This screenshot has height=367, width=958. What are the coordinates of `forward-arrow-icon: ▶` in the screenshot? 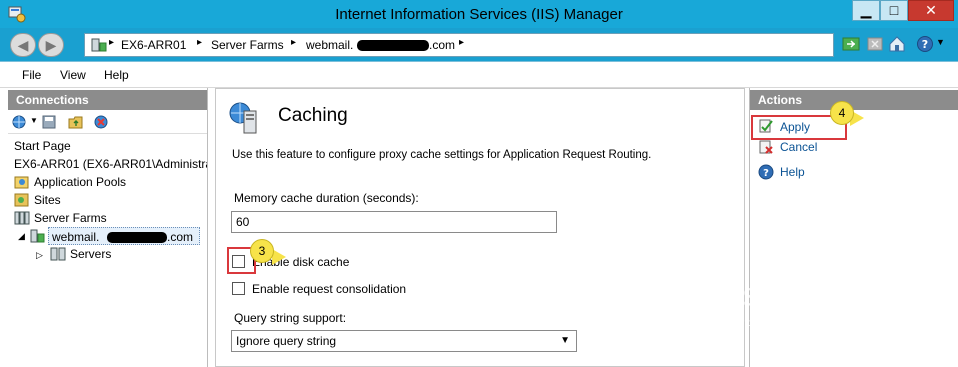 It's located at (51, 45).